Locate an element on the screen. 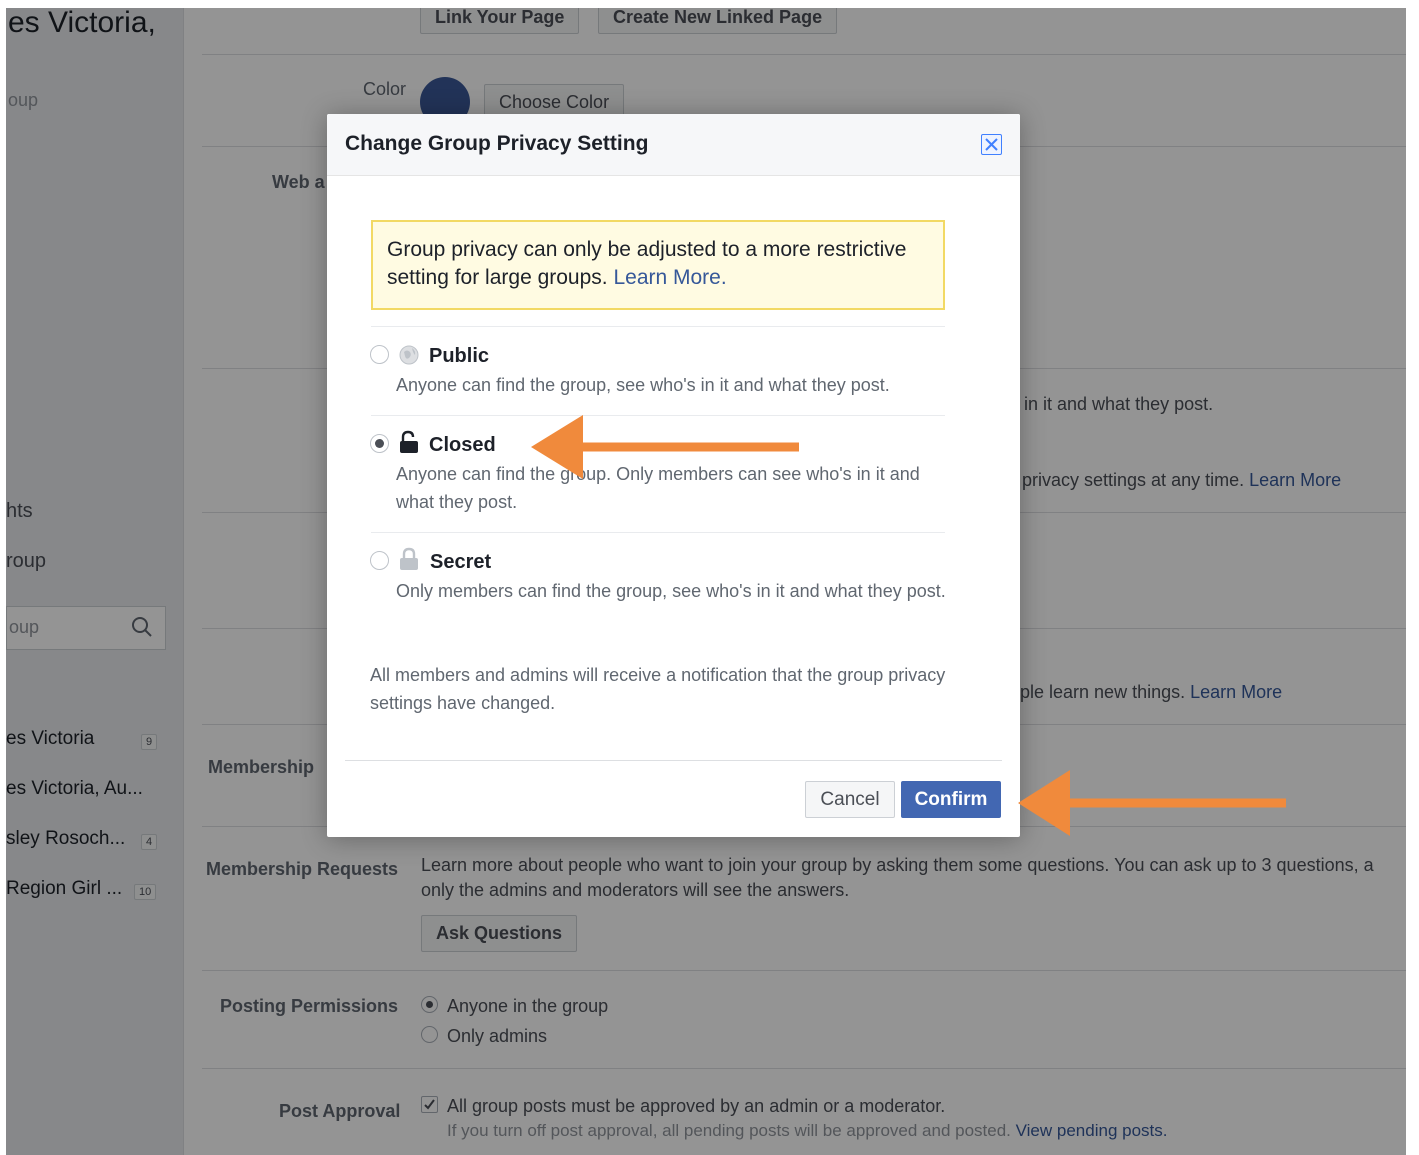 The width and height of the screenshot is (1419, 1155). option-label-public: Public is located at coordinates (459, 356).